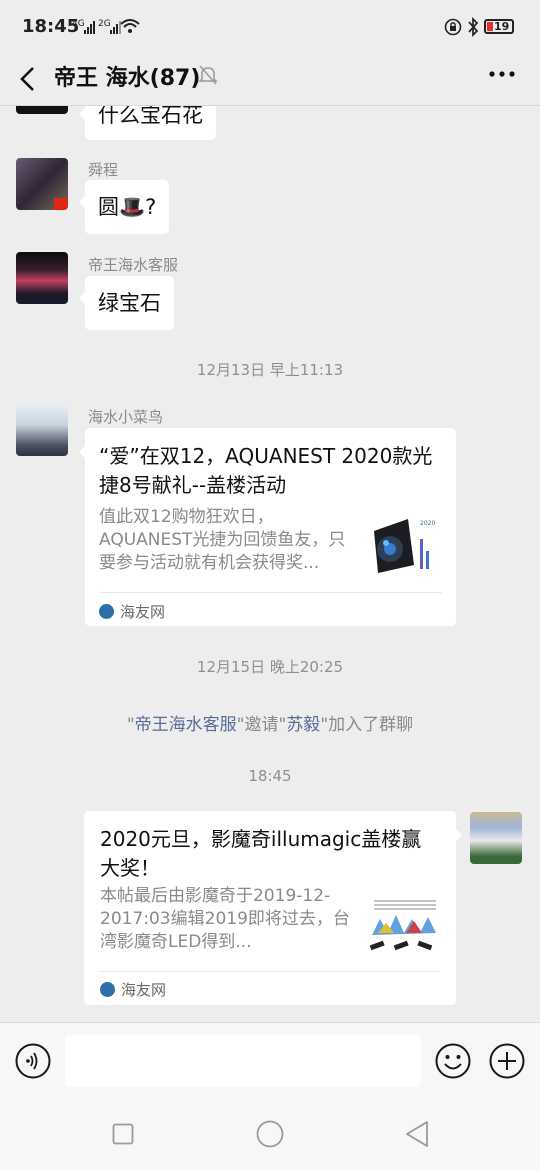 Image resolution: width=540 pixels, height=1170 pixels. Describe the element at coordinates (33, 1061) in the screenshot. I see `voice-icon` at that location.